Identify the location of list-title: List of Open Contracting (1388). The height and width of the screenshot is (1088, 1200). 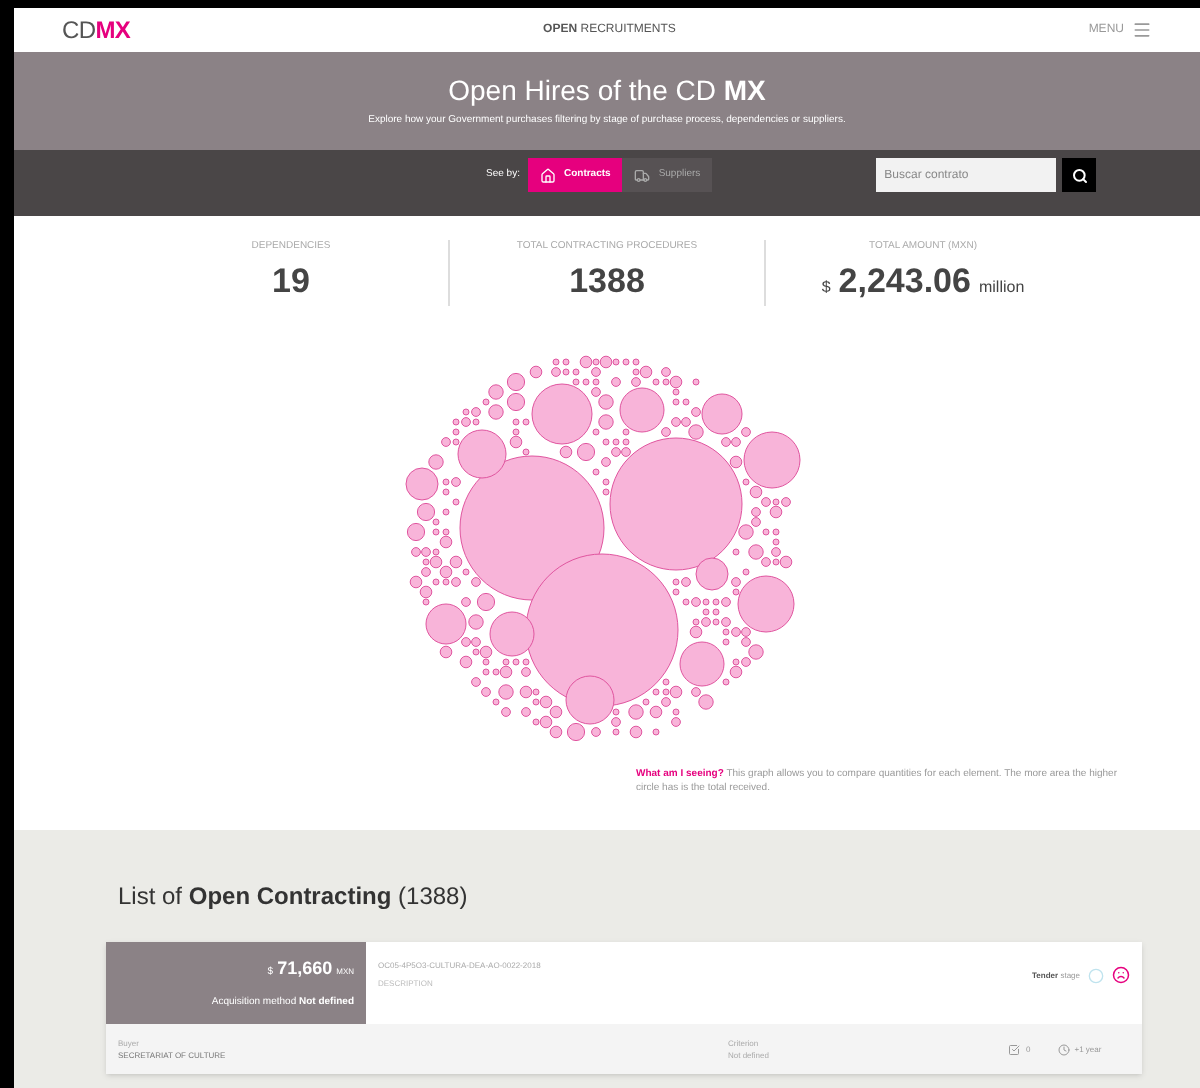
(294, 897).